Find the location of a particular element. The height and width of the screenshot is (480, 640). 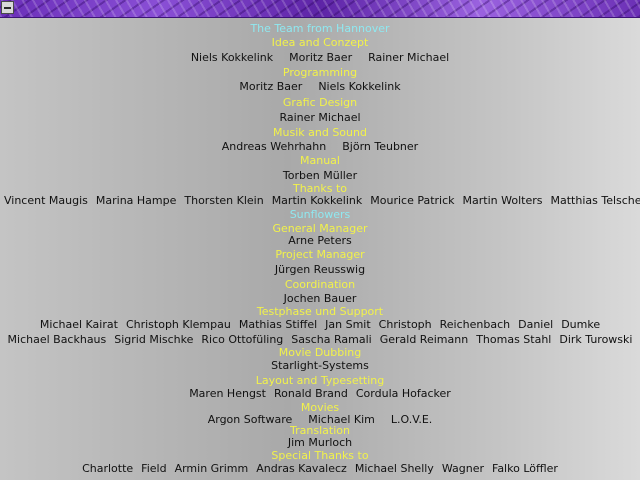

programming-names: Moritz Baer Niels Kokkelink is located at coordinates (320, 87).